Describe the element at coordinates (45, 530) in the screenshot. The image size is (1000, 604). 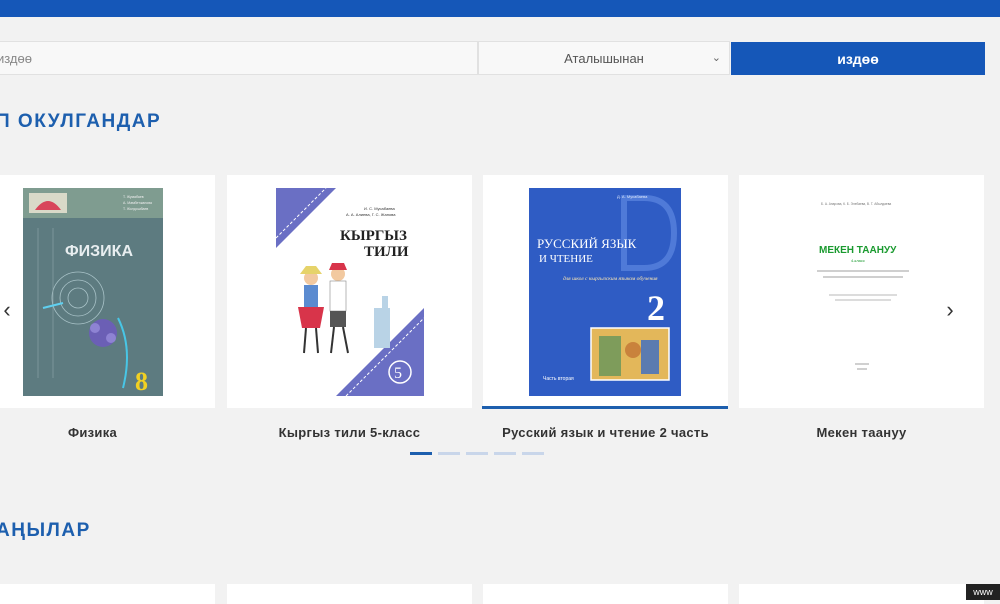
I see `section-title-new: АҢЫЛАР` at that location.